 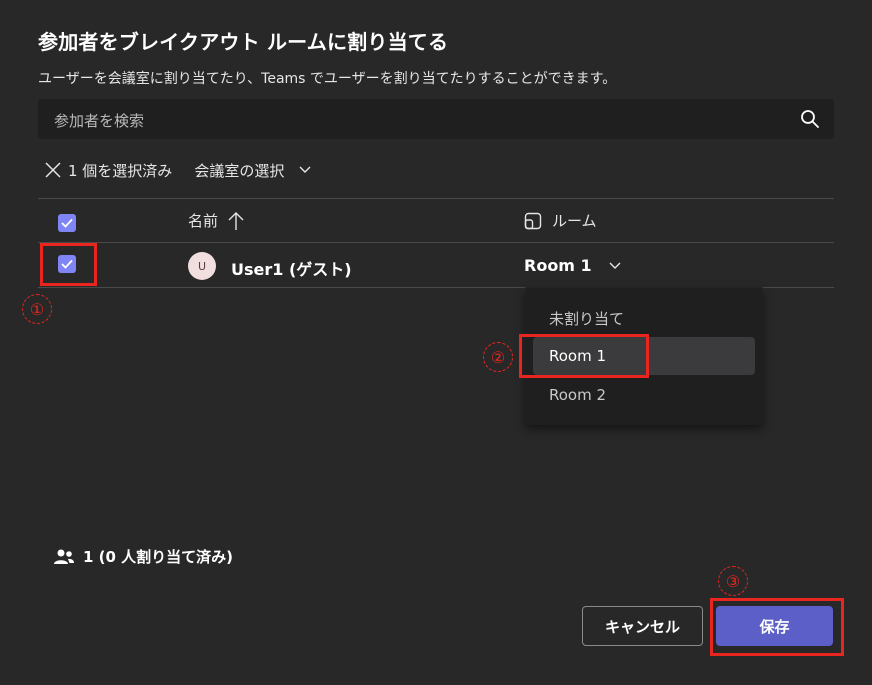 What do you see at coordinates (203, 221) in the screenshot?
I see `column-name-label: 名前` at bounding box center [203, 221].